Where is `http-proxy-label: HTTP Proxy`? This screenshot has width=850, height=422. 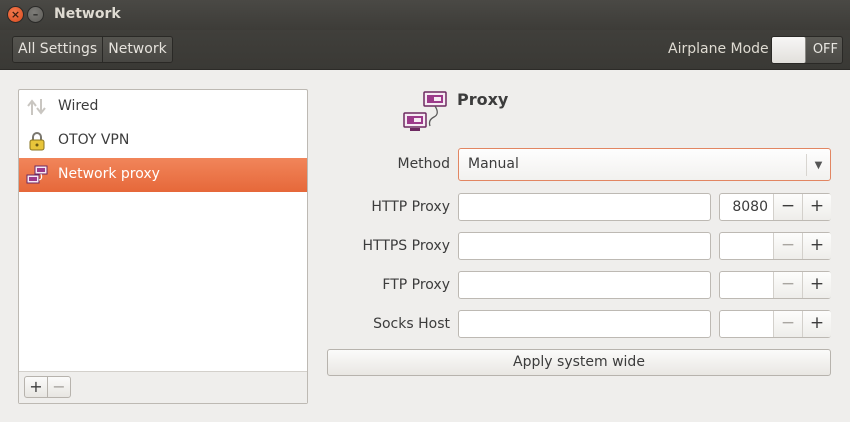 http-proxy-label: HTTP Proxy is located at coordinates (410, 207).